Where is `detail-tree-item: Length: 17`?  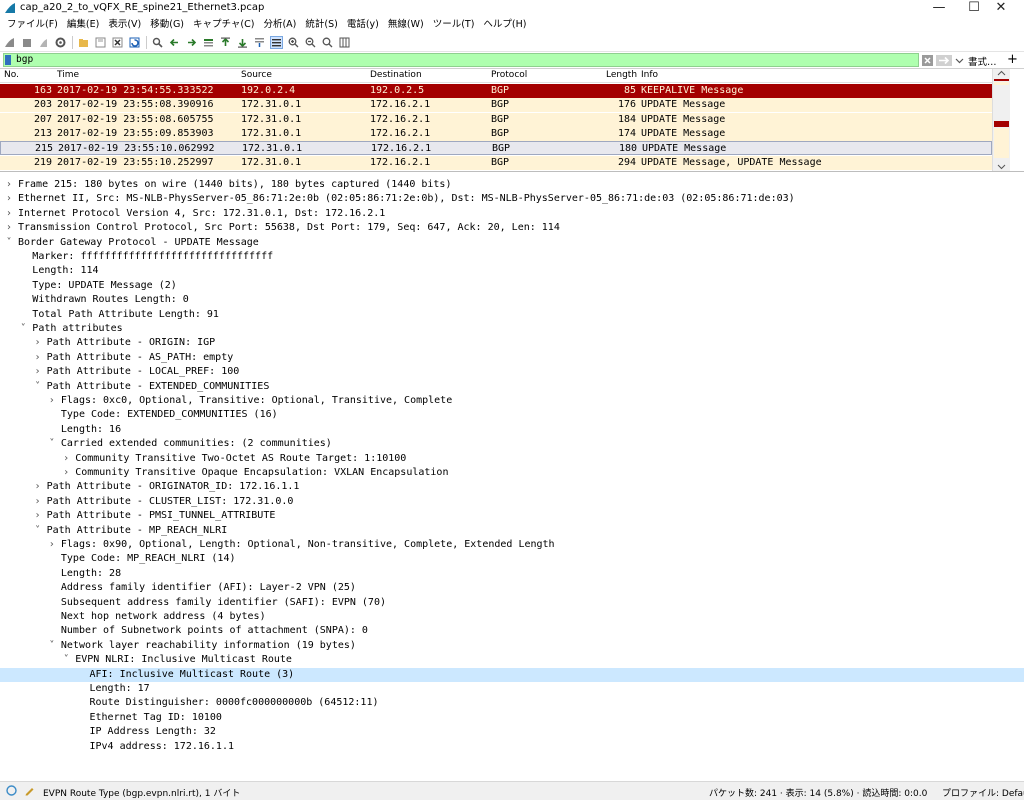
detail-tree-item: Length: 17 is located at coordinates (512, 689).